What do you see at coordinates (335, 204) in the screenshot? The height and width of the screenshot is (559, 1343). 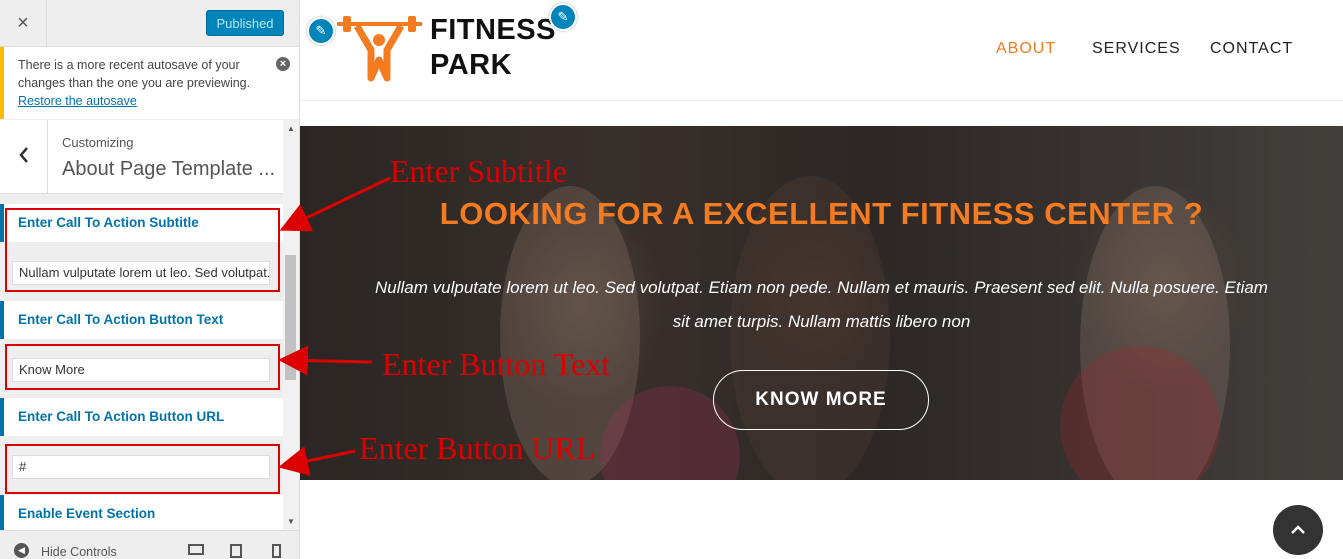 I see `arrow-subtitle` at bounding box center [335, 204].